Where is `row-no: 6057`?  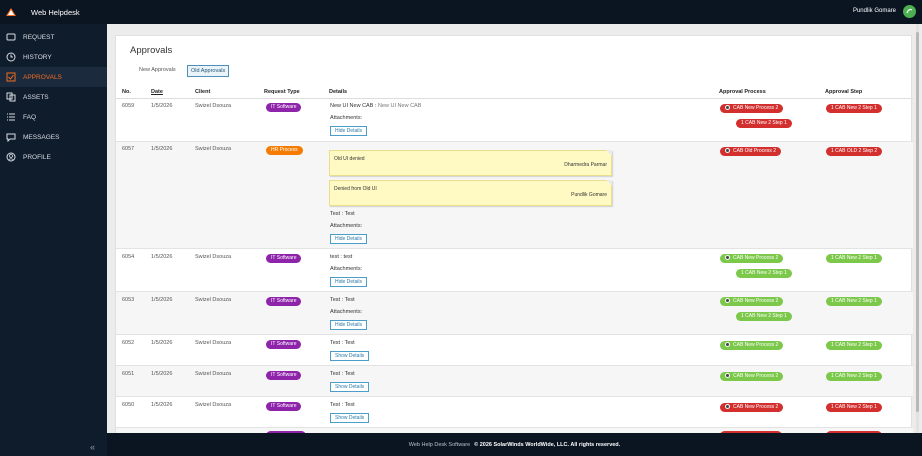
row-no: 6057 is located at coordinates (128, 149).